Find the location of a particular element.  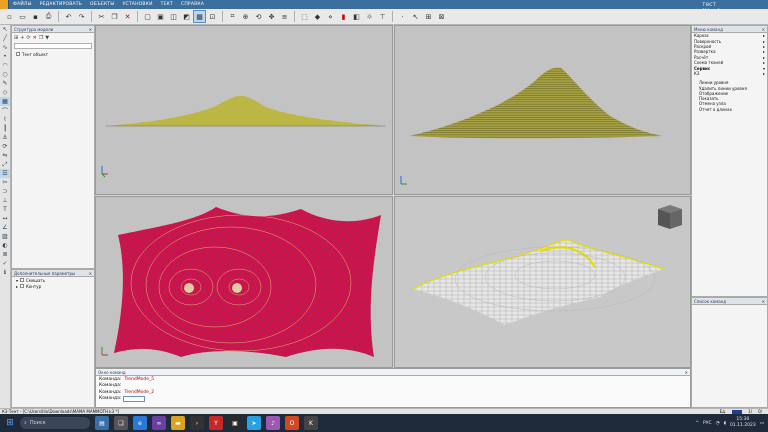

snap-icon: ⊕ is located at coordinates (245, 16).